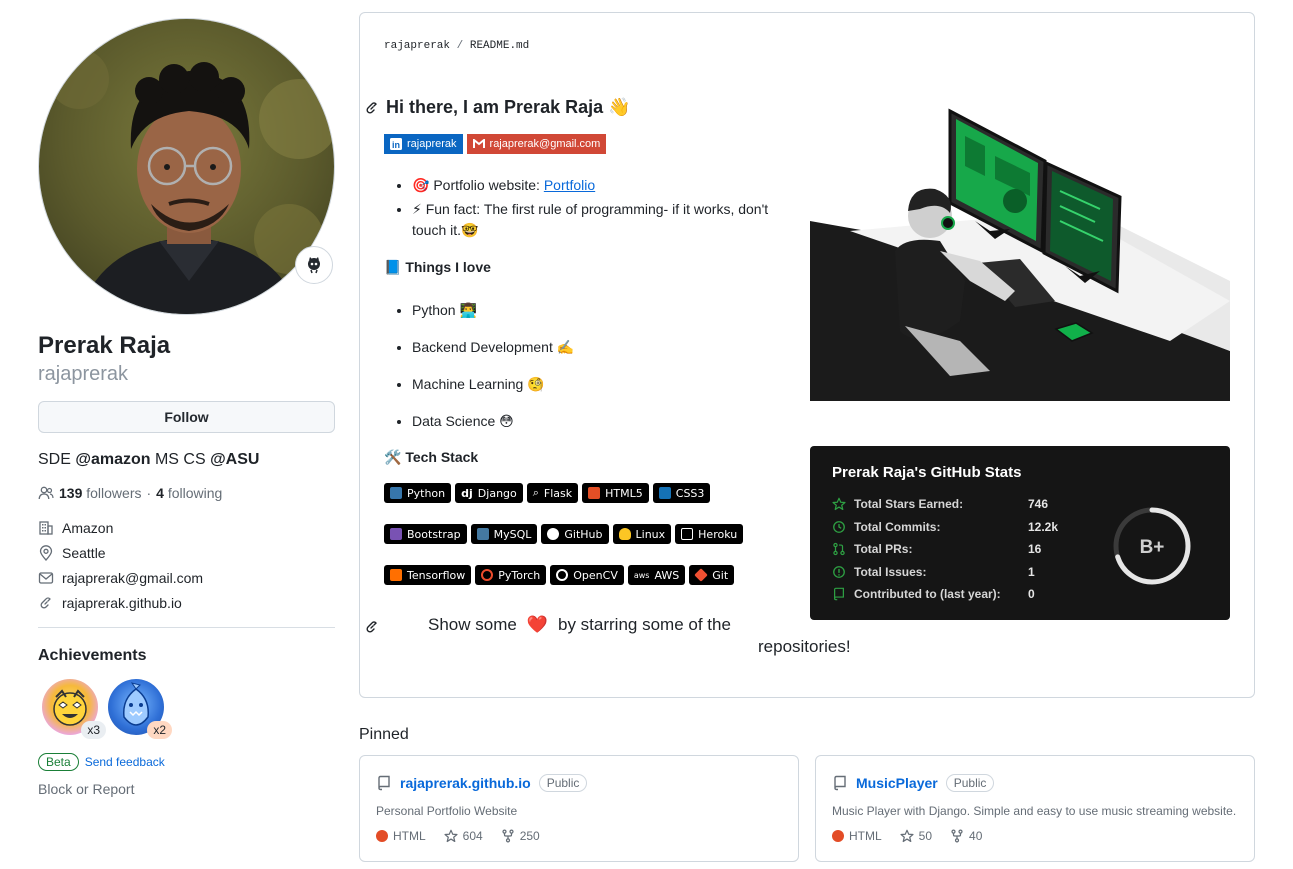 Image resolution: width=1293 pixels, height=869 pixels. Describe the element at coordinates (114, 493) in the screenshot. I see `followers-label: followers` at that location.